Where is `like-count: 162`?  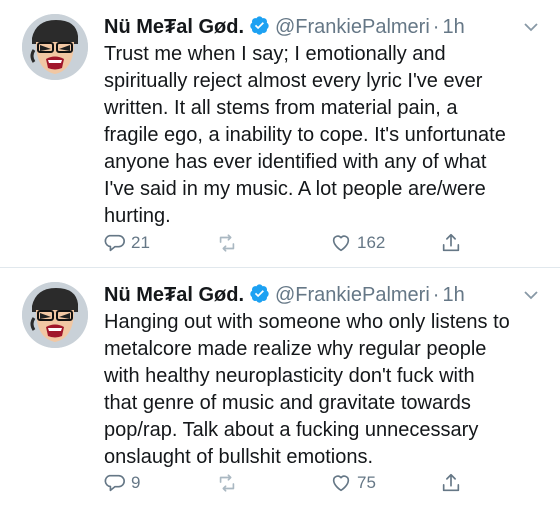 like-count: 162 is located at coordinates (371, 242).